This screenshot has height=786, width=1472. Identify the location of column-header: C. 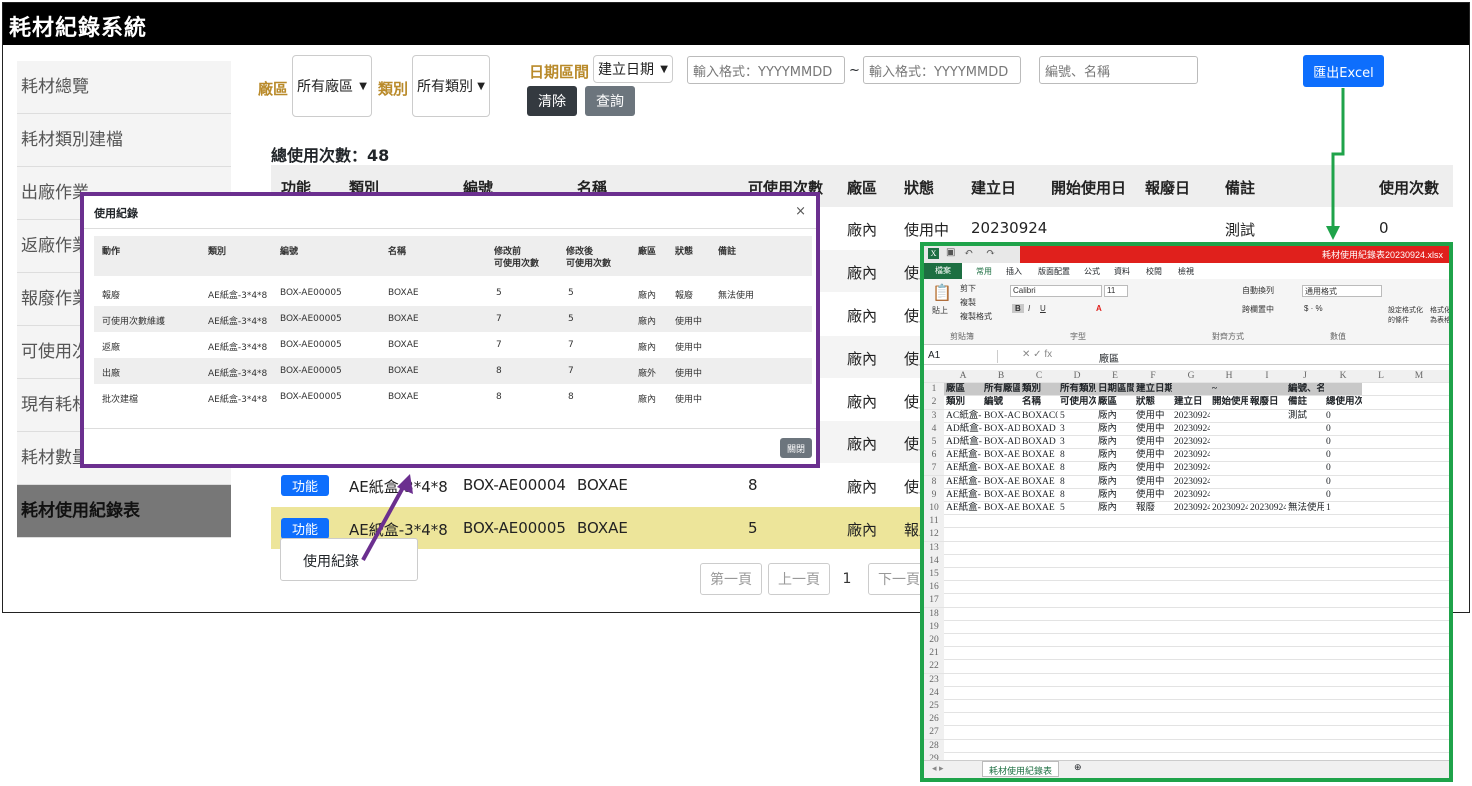
(1039, 376).